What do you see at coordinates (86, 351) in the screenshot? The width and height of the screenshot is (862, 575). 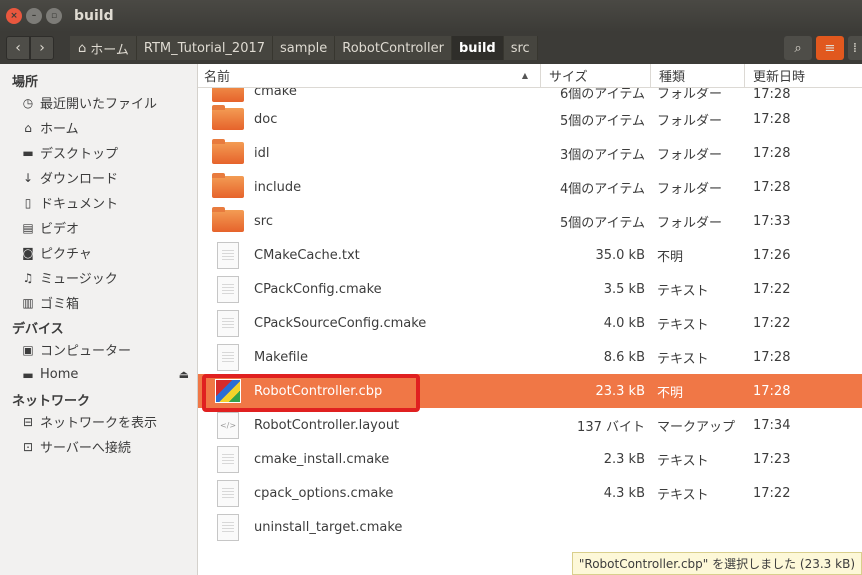 I see `sidebar-item-label: コンピューター` at bounding box center [86, 351].